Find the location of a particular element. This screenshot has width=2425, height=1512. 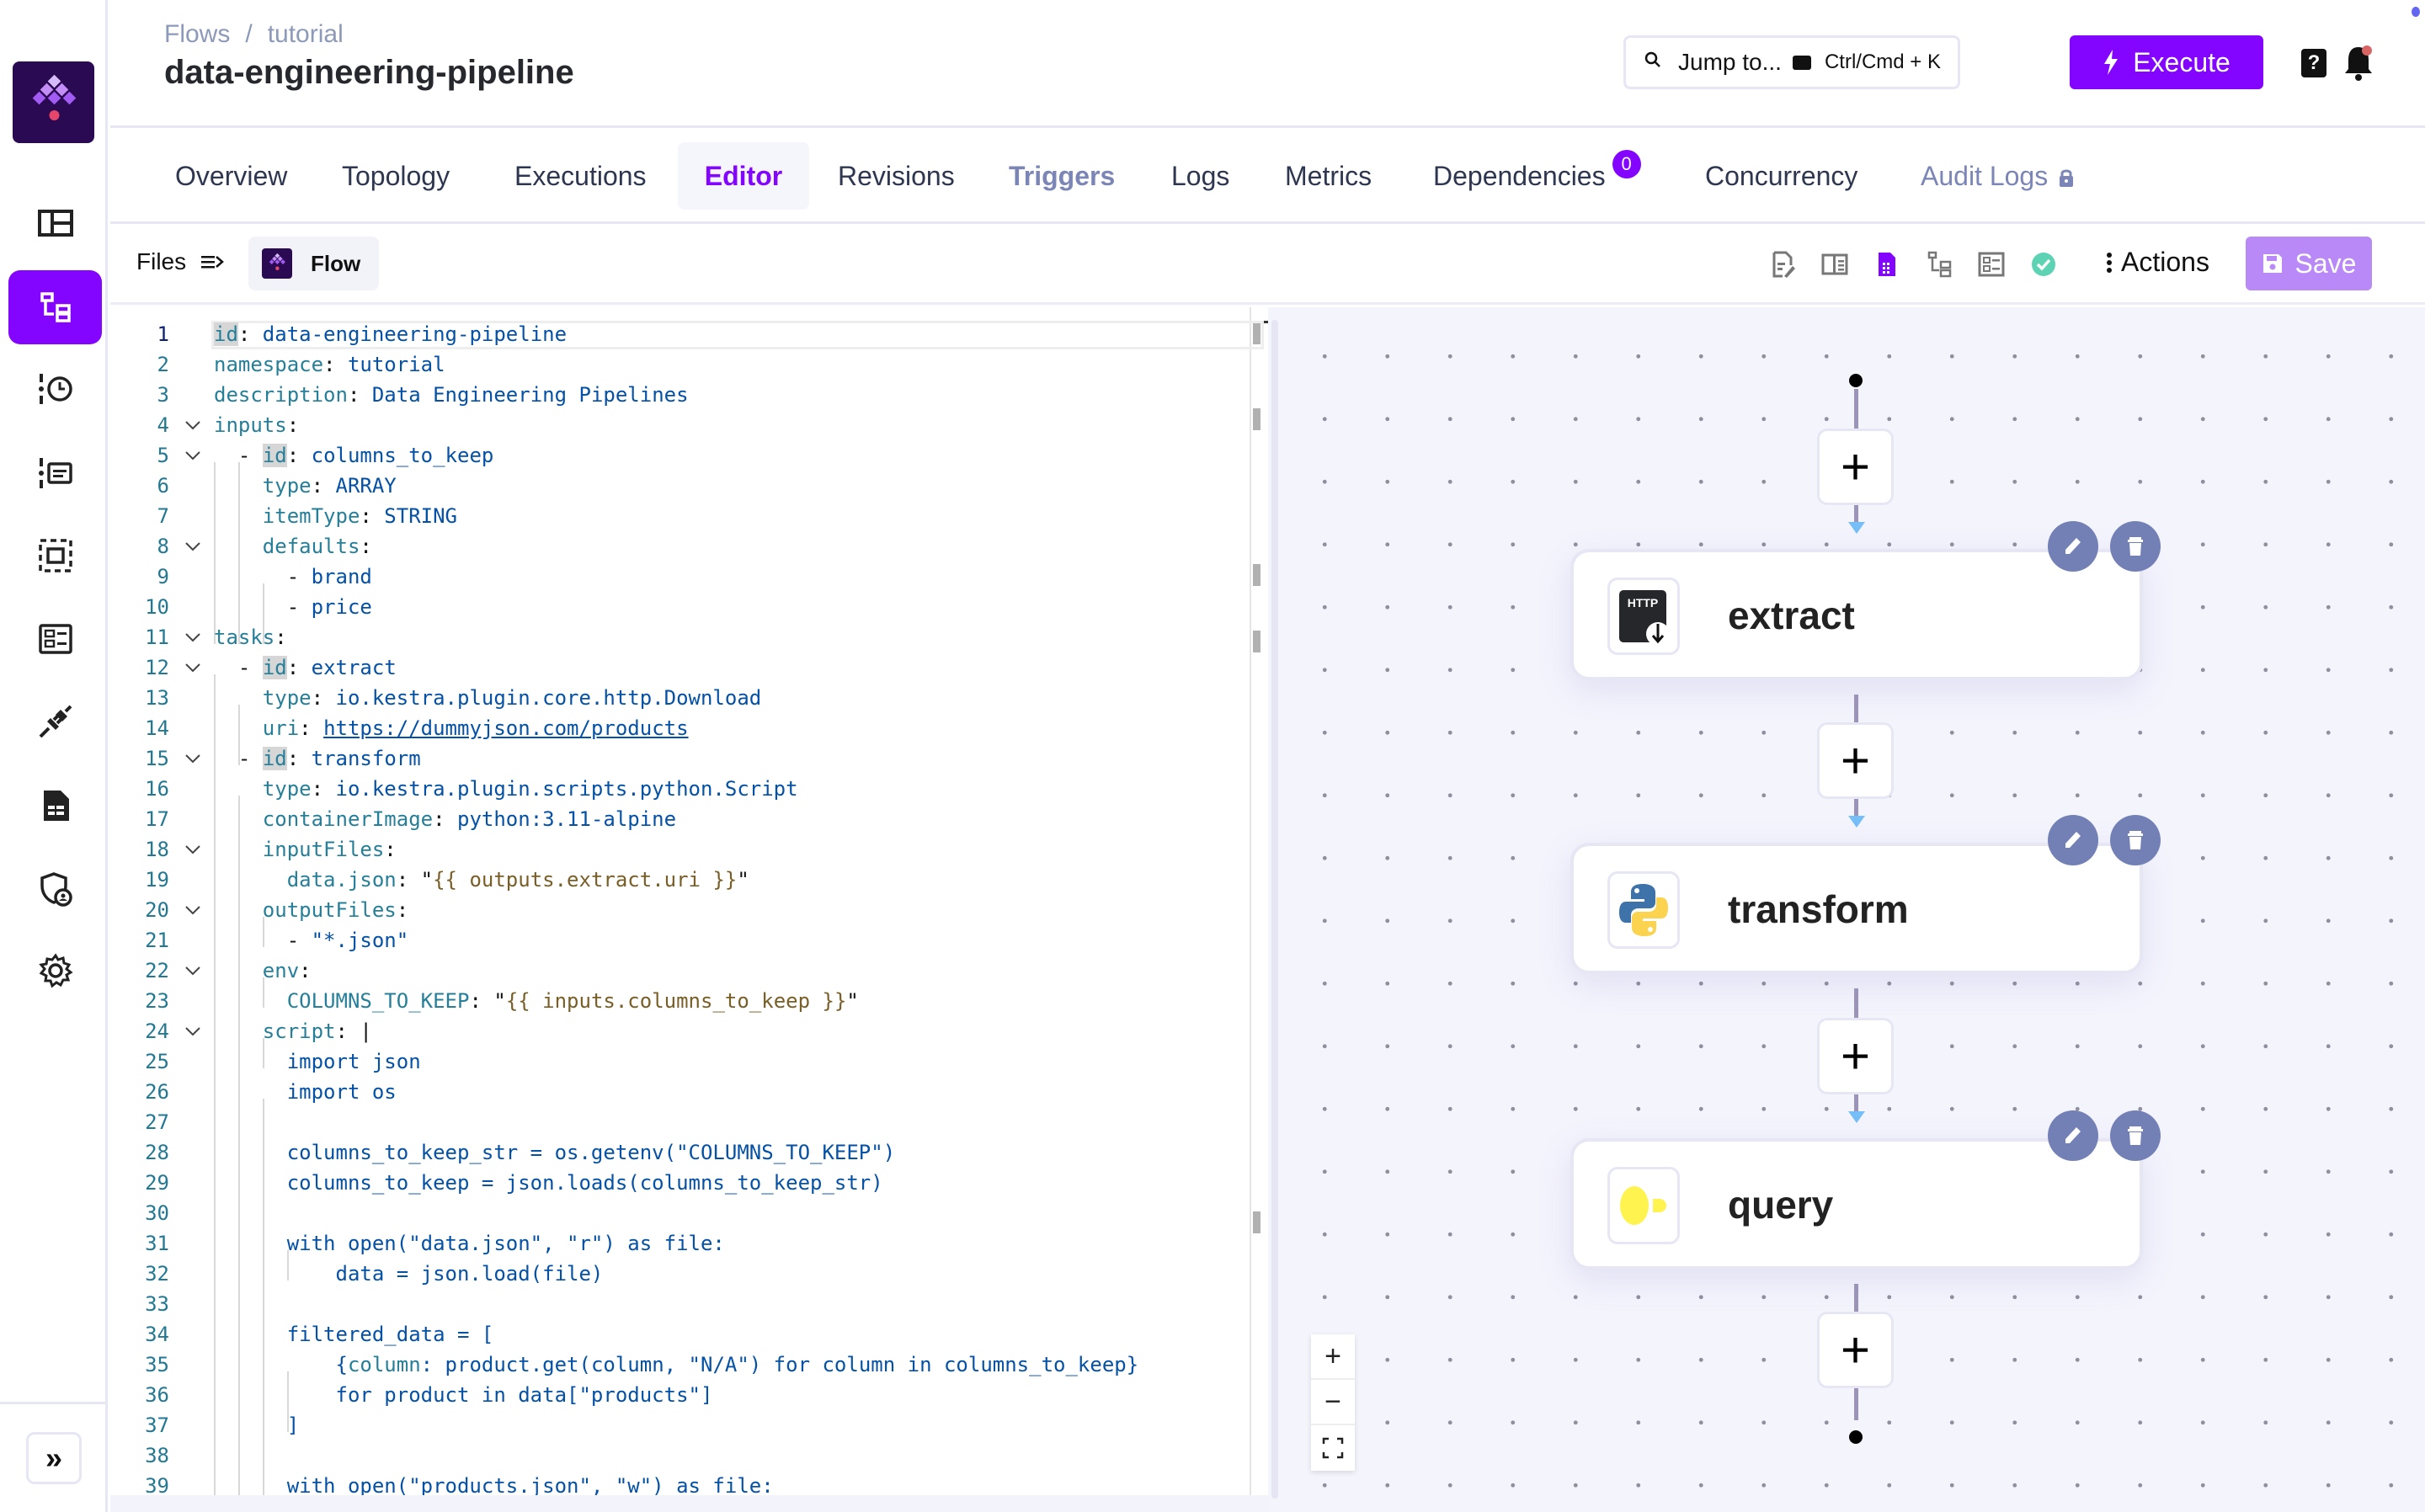

pane-resize-handle is located at coordinates (1274, 910).